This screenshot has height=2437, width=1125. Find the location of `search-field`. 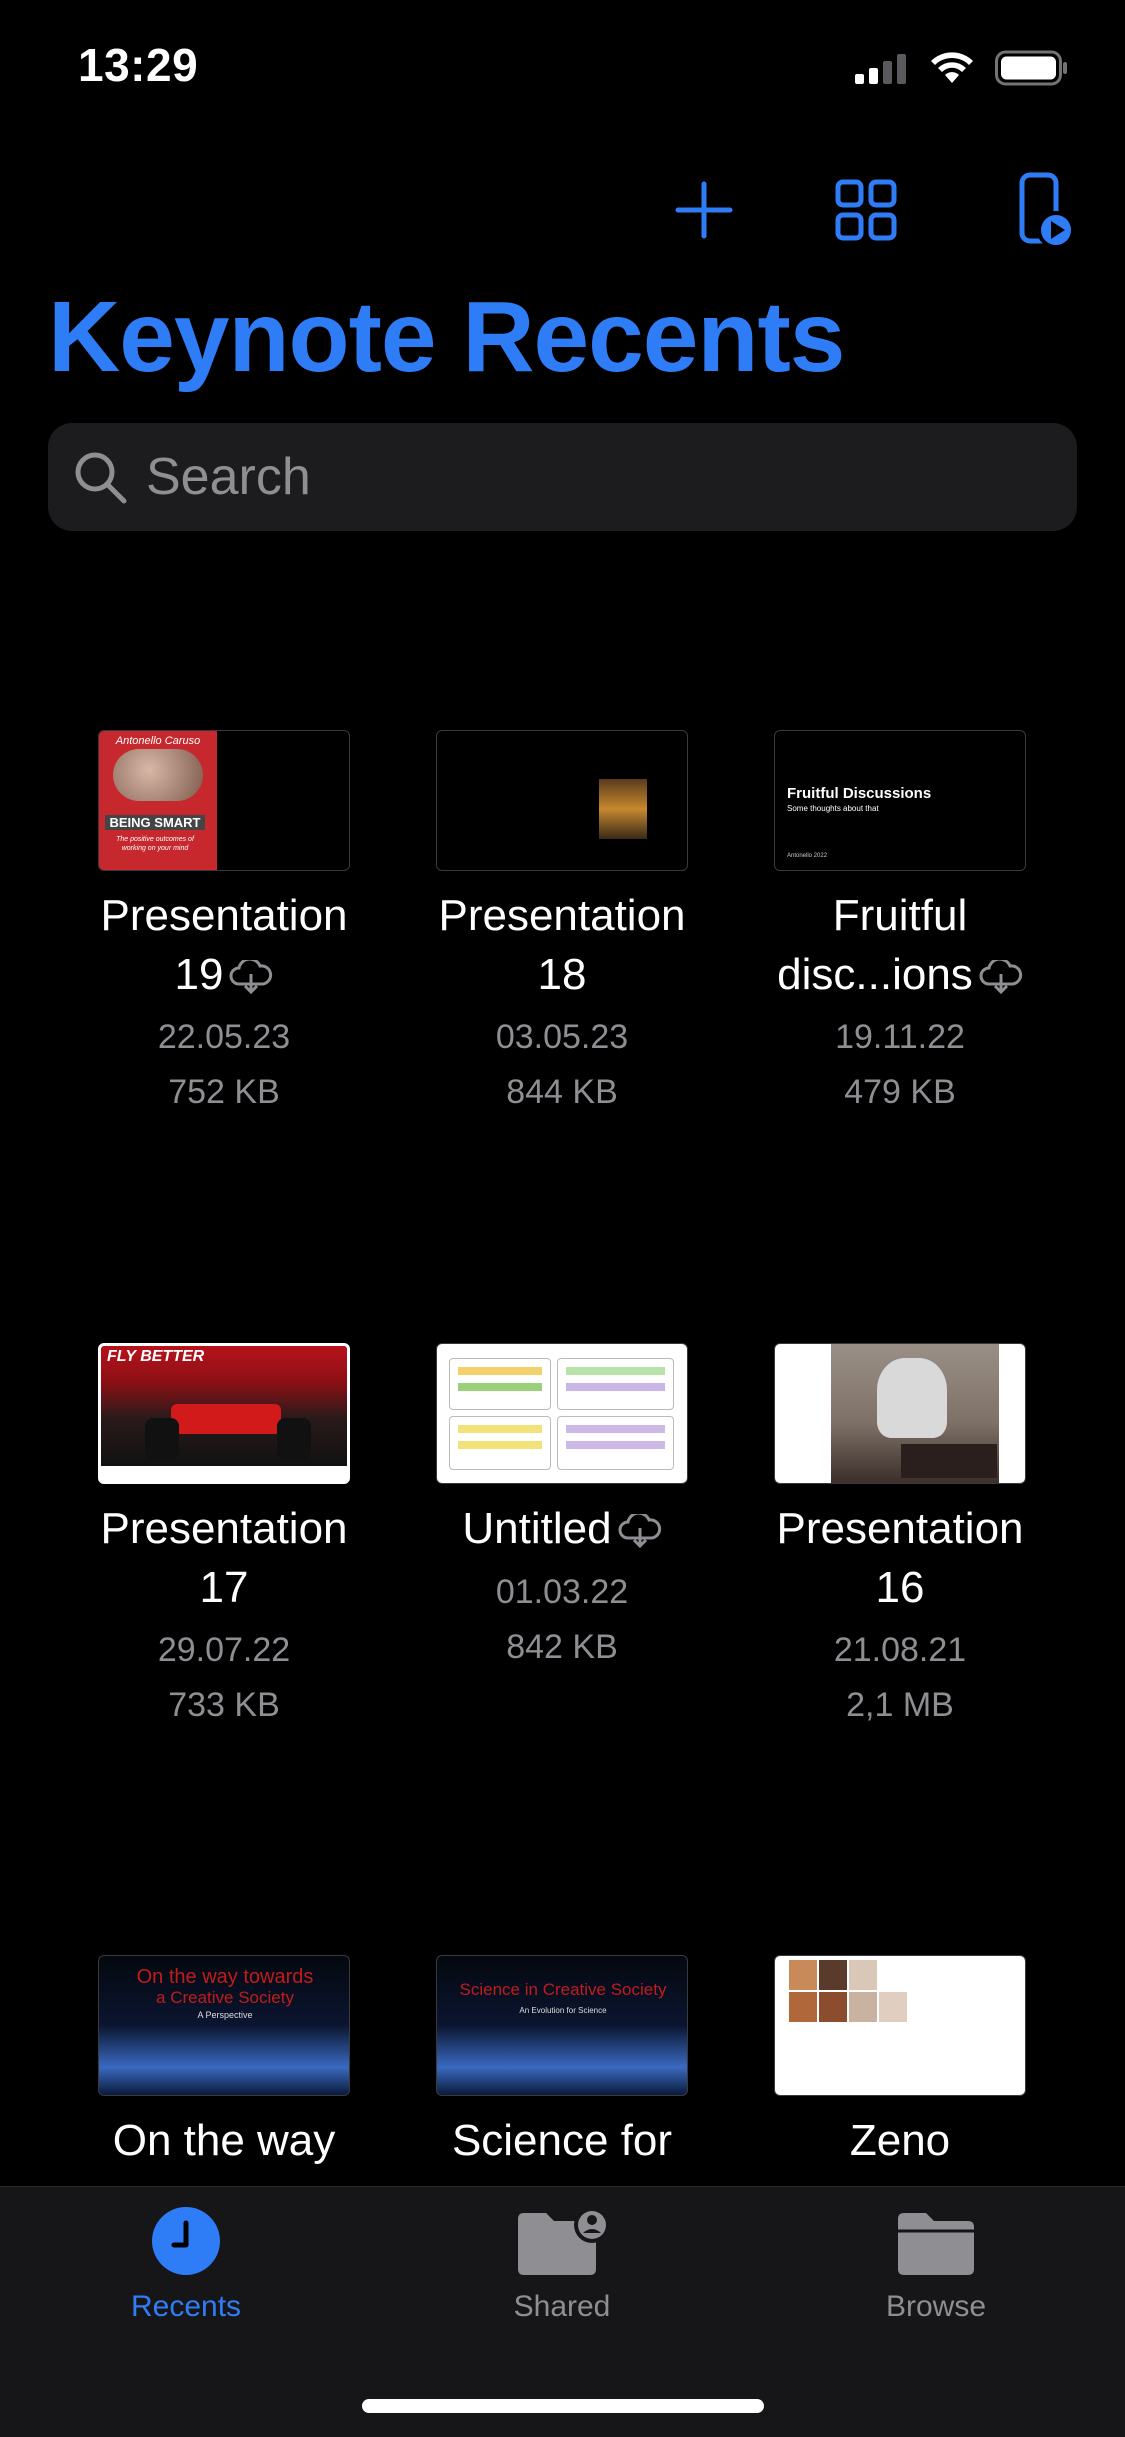

search-field is located at coordinates (562, 477).